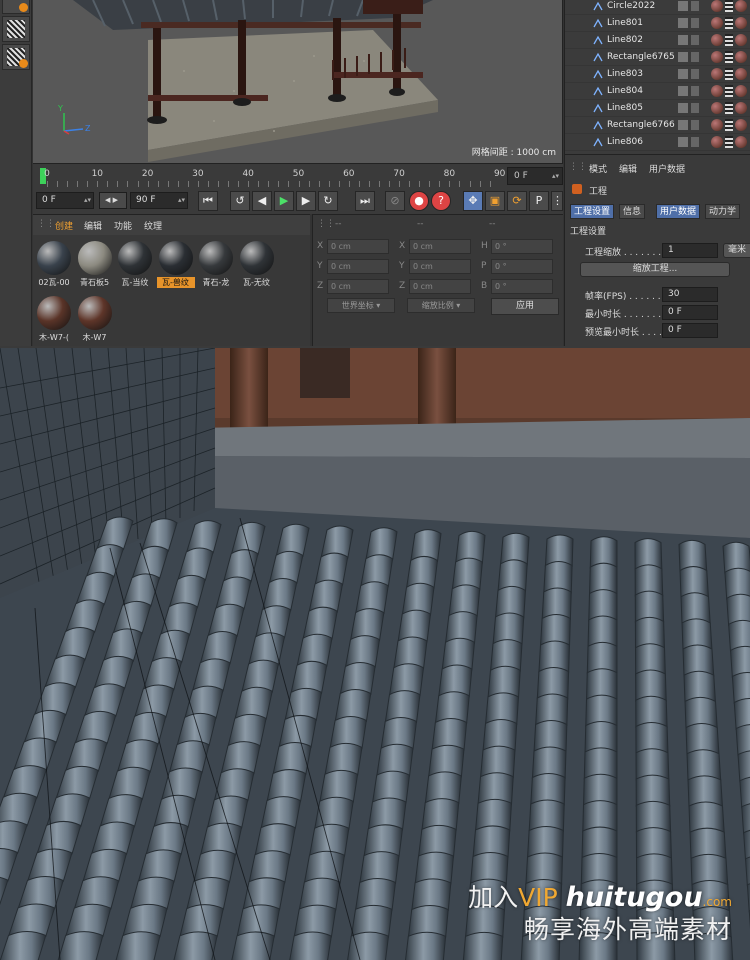 This screenshot has width=750, height=960. What do you see at coordinates (535, 176) in the screenshot?
I see `current-frame-field: 0 F ▴▾` at bounding box center [535, 176].